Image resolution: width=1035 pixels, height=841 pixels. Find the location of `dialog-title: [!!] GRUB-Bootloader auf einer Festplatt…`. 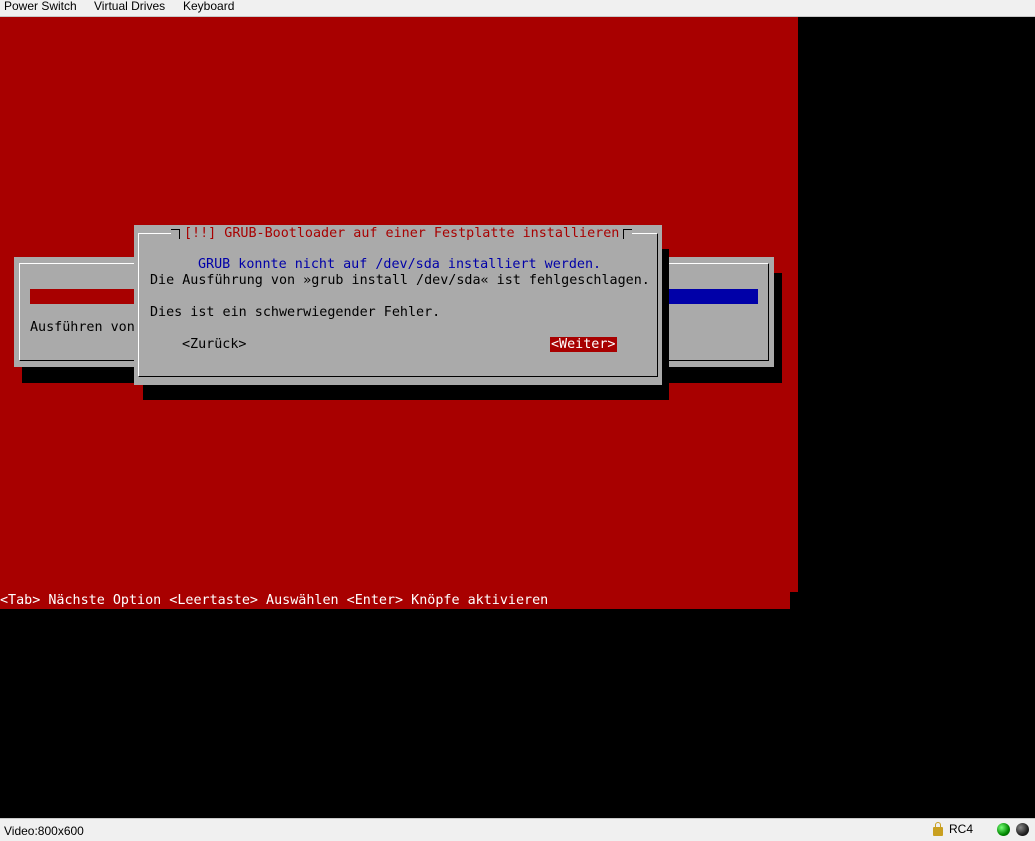

dialog-title: [!!] GRUB-Bootloader auf einer Festplatt… is located at coordinates (402, 233).